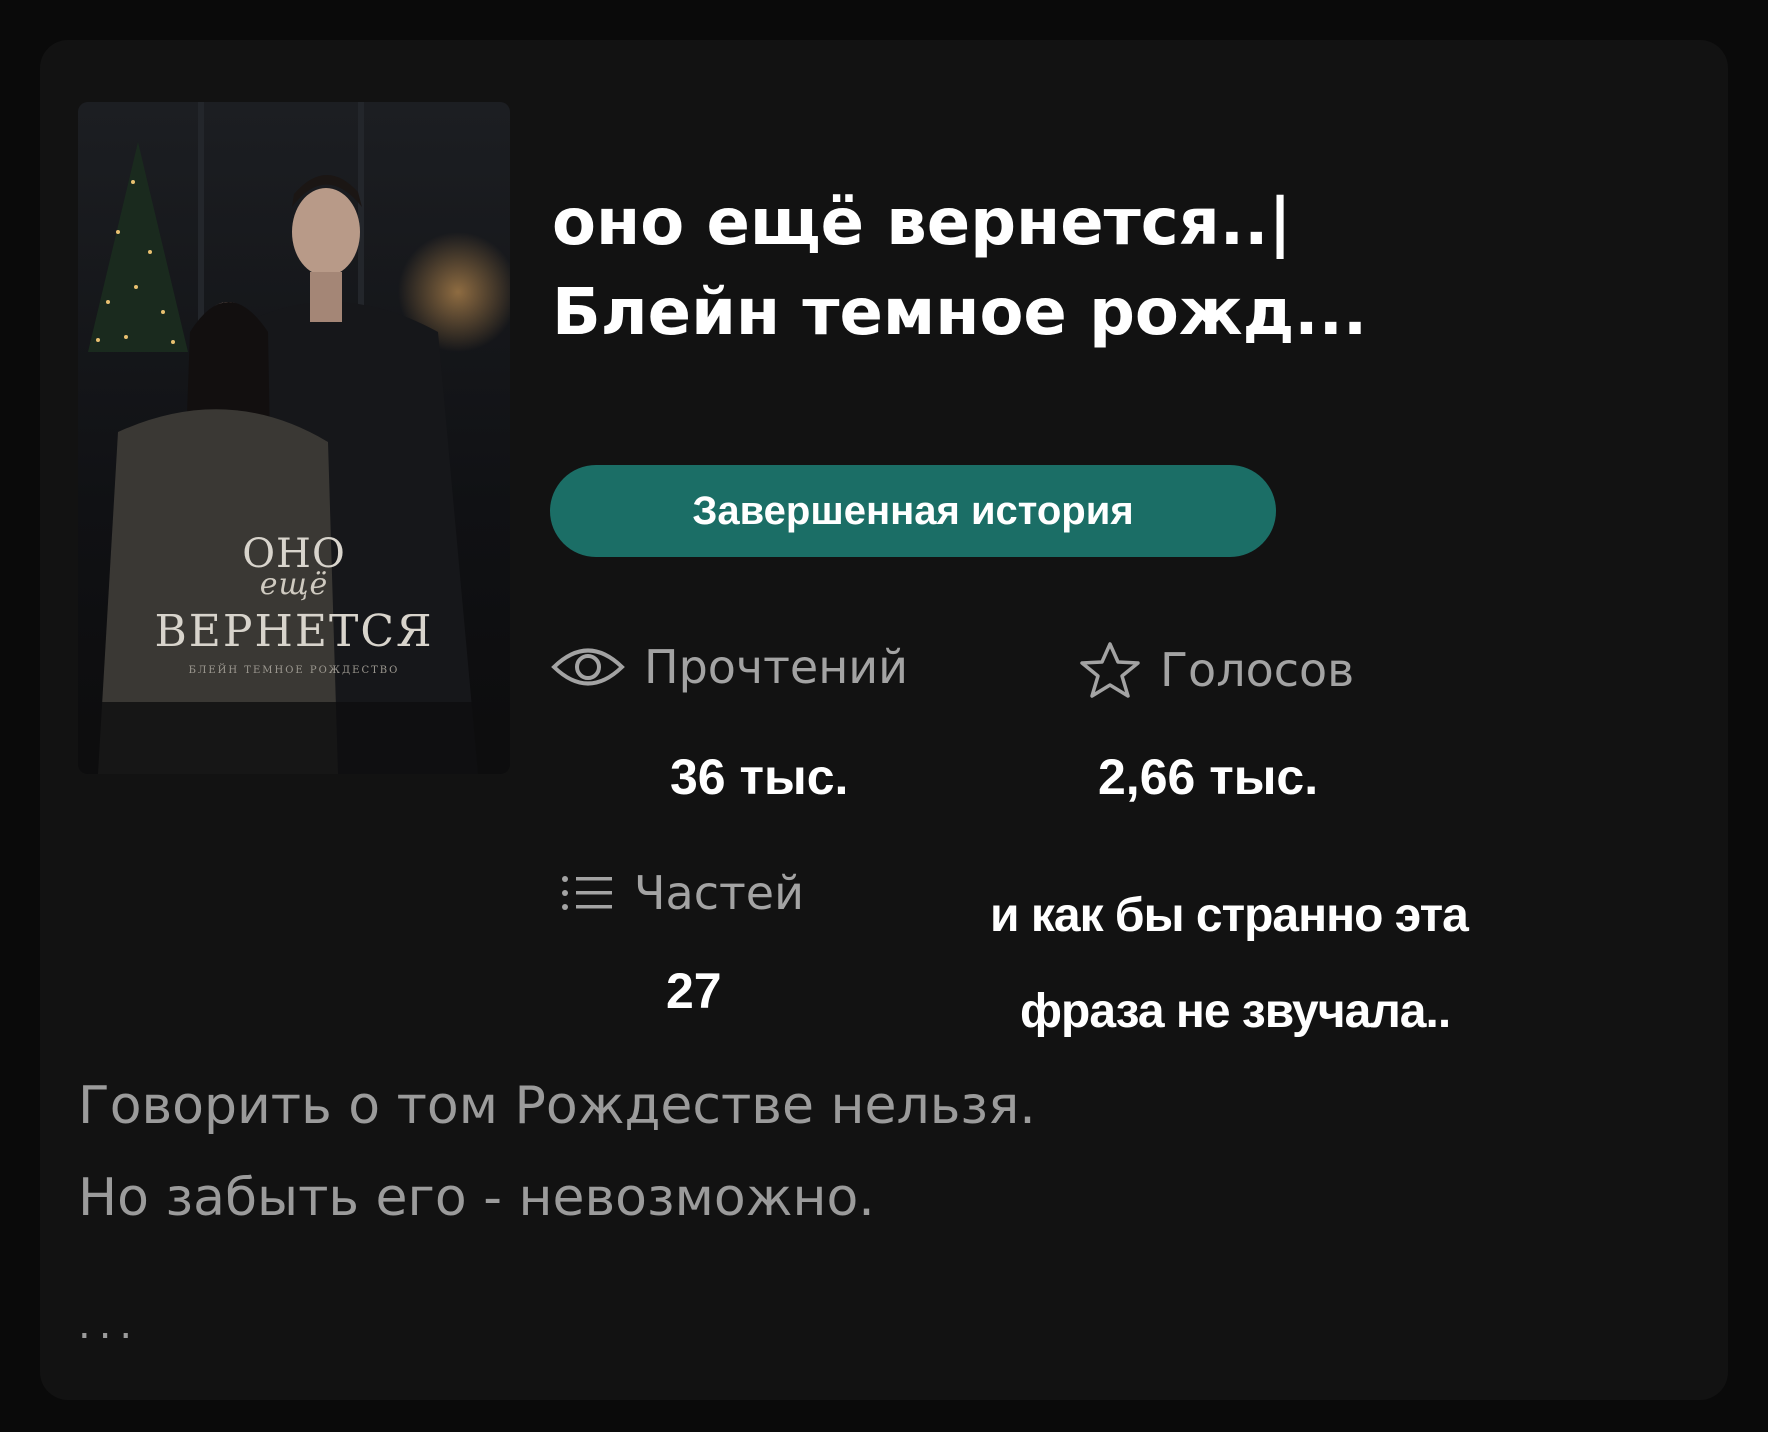  What do you see at coordinates (776, 667) in the screenshot?
I see `reads-label-text: Прочтений` at bounding box center [776, 667].